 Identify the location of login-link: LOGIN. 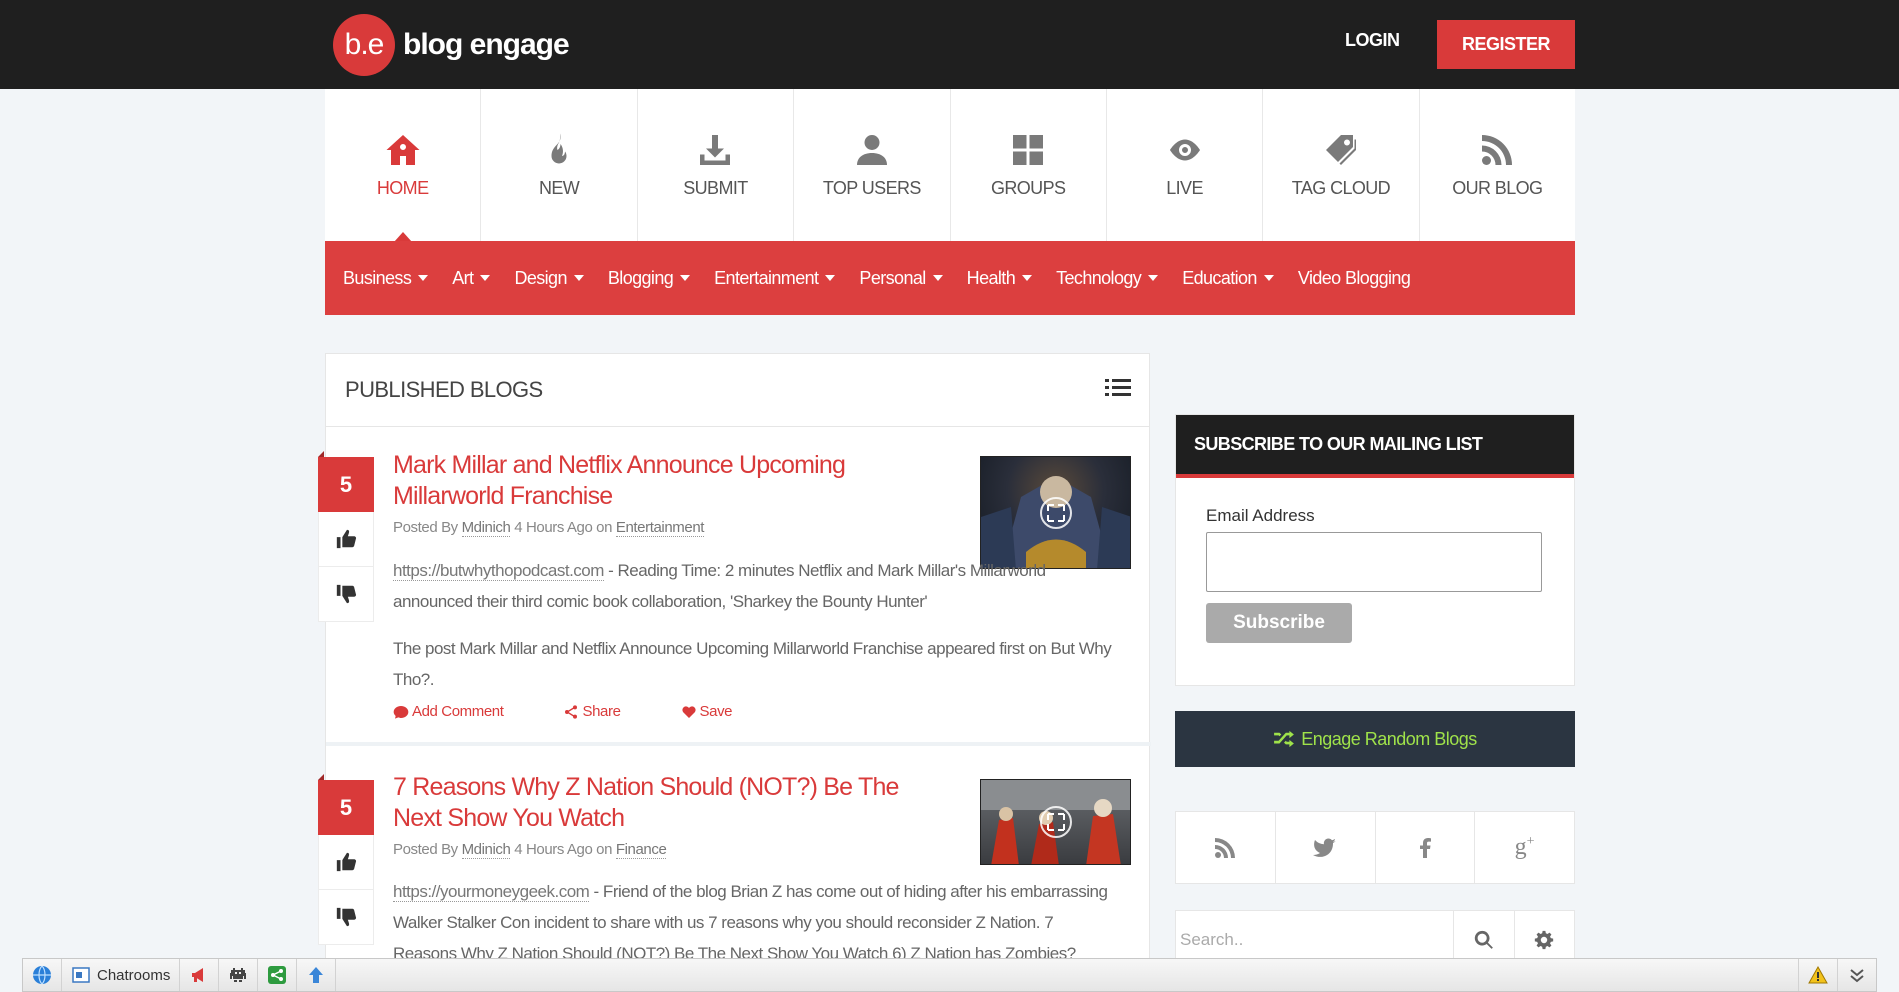
(1372, 40).